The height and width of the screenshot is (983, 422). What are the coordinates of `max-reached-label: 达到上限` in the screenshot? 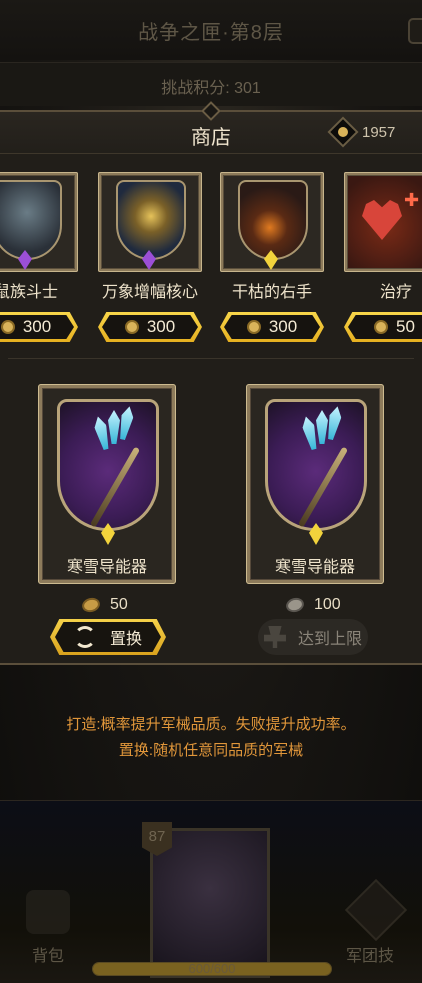 It's located at (329, 639).